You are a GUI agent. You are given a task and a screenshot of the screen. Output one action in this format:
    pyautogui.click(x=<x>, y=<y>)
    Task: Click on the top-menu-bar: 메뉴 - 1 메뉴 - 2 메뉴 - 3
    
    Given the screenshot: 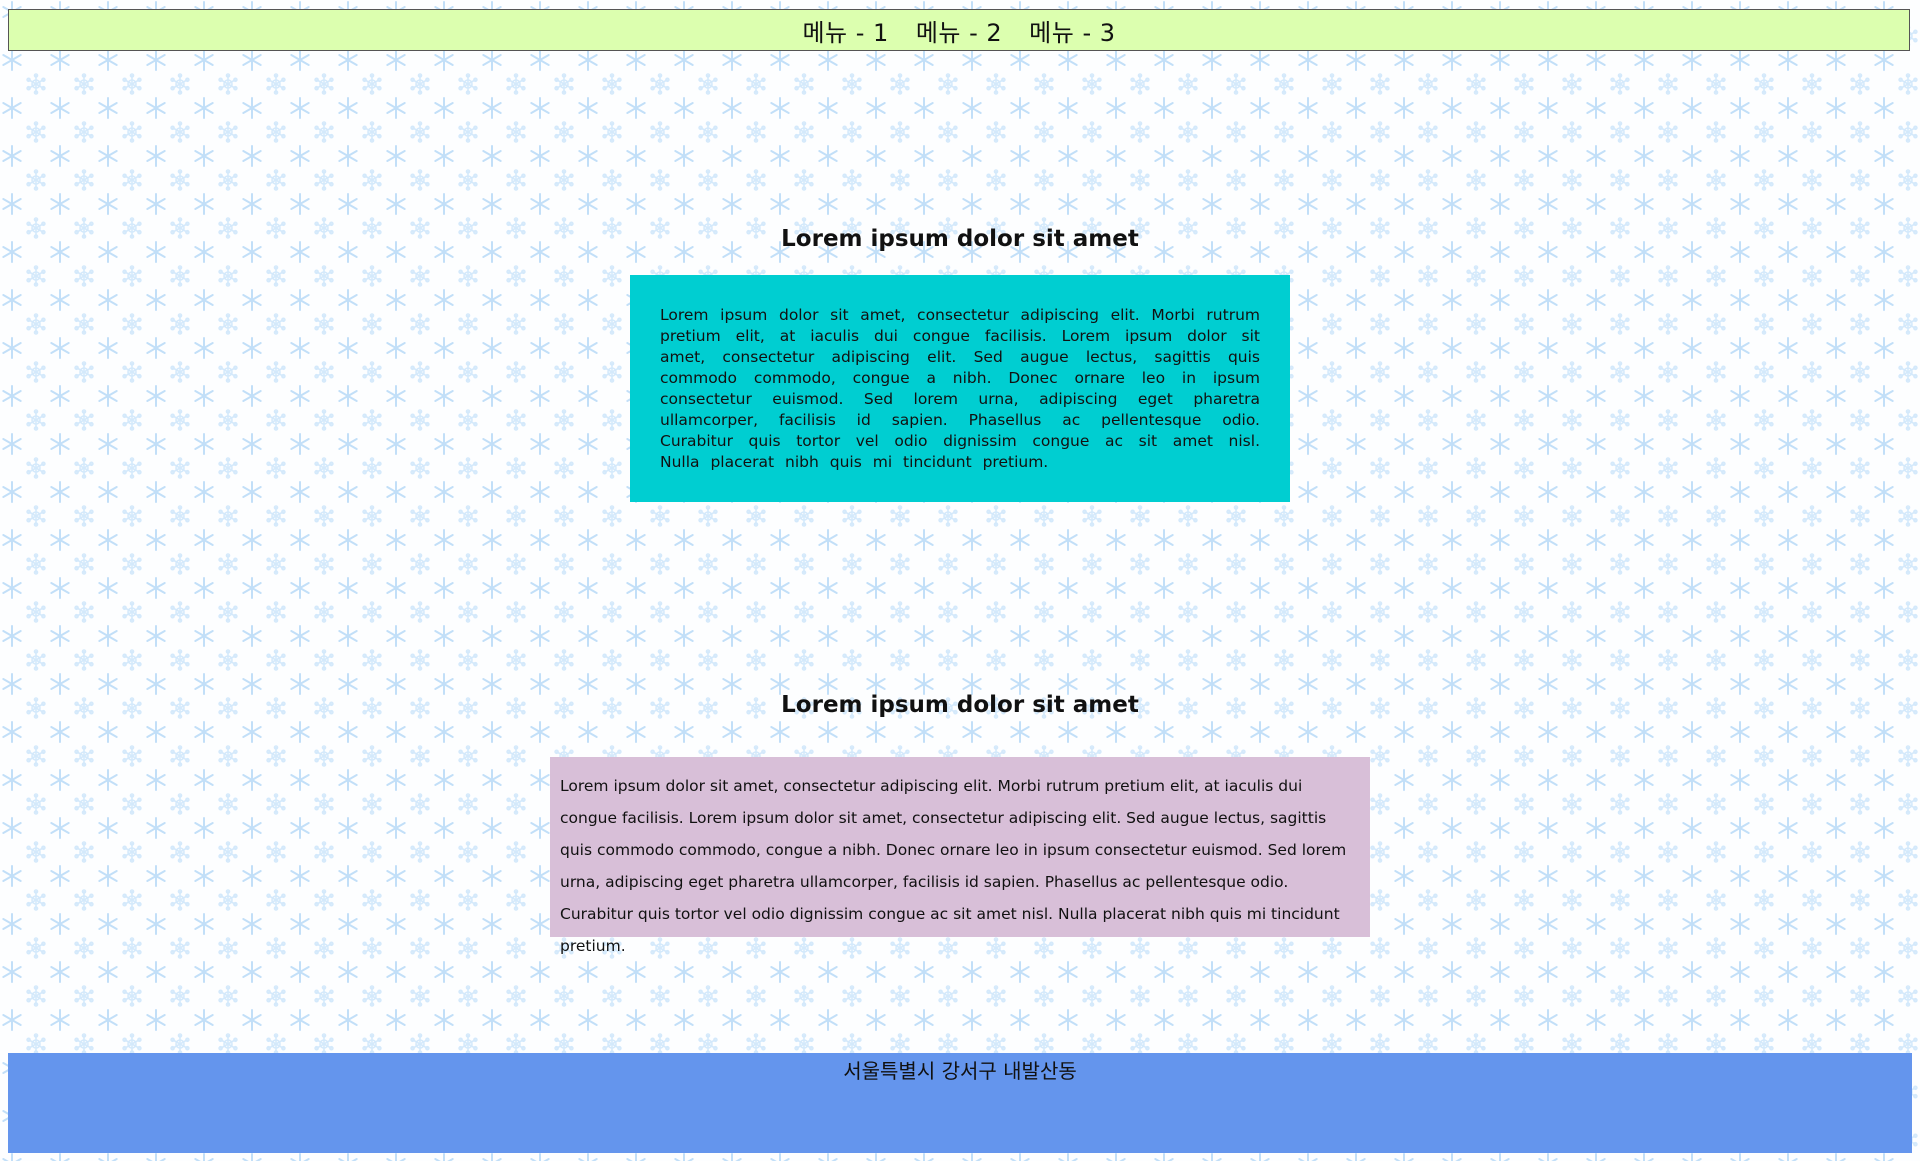 What is the action you would take?
    pyautogui.click(x=959, y=30)
    